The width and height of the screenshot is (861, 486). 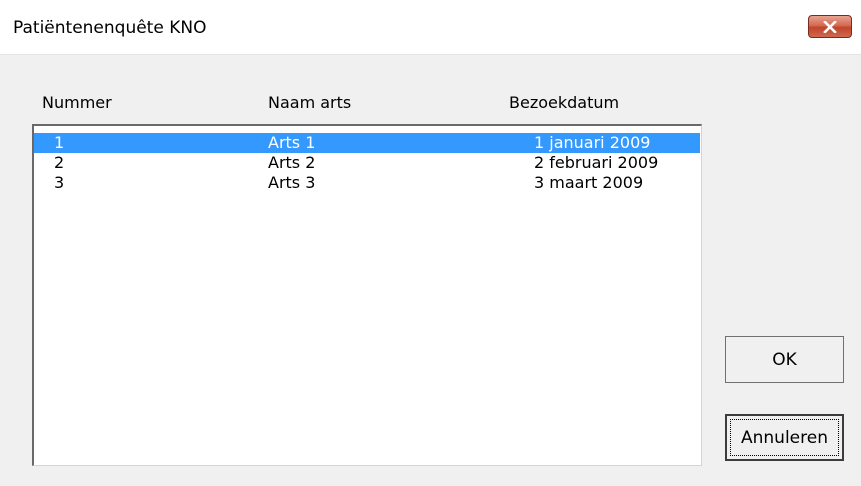 I want to click on row-nummer: 1, so click(x=59, y=142).